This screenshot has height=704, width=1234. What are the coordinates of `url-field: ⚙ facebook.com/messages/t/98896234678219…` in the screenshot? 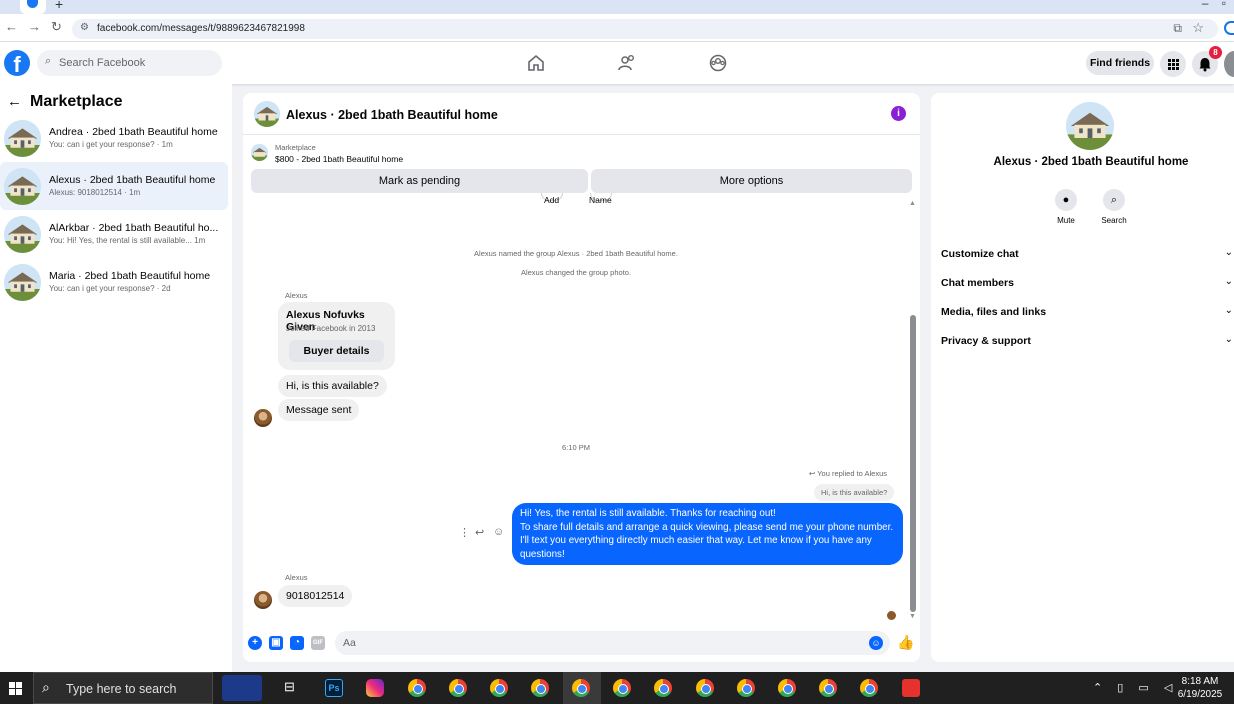 It's located at (645, 29).